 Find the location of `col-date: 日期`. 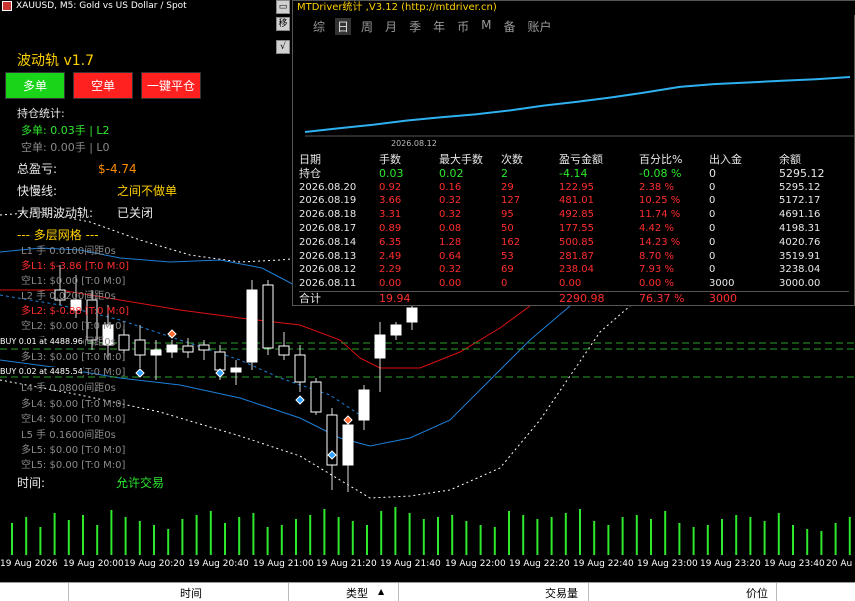

col-date: 日期 is located at coordinates (339, 160).